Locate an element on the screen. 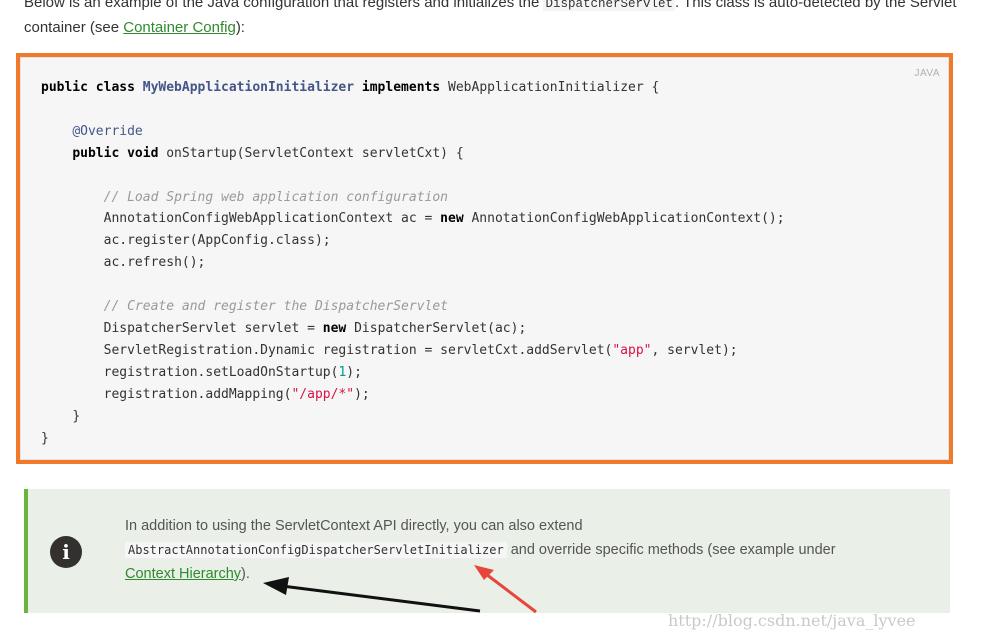 This screenshot has height=640, width=990. black-arrow-icon is located at coordinates (372, 595).